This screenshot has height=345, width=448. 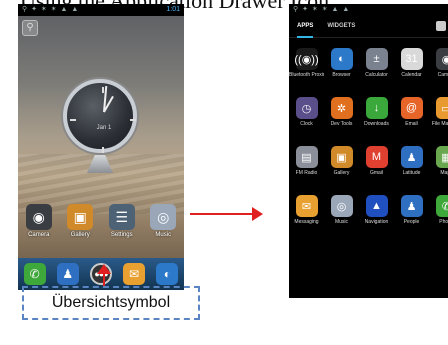 I want to click on app-item: ♟ People, so click(x=411, y=216).